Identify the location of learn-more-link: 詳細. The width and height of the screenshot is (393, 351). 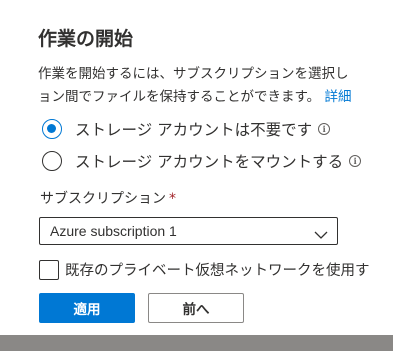
(337, 97).